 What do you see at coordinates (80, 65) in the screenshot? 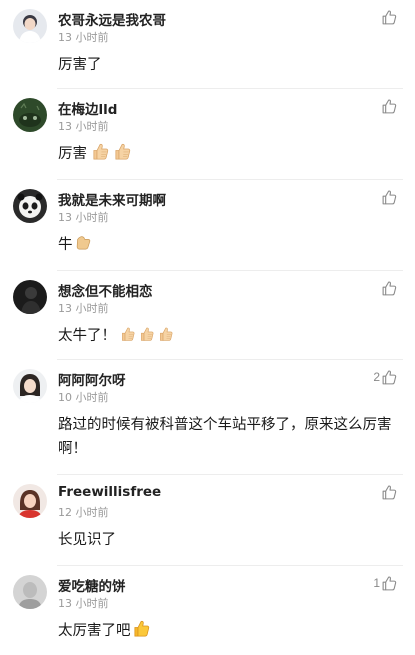
I see `comment-text-body: 厉害了` at bounding box center [80, 65].